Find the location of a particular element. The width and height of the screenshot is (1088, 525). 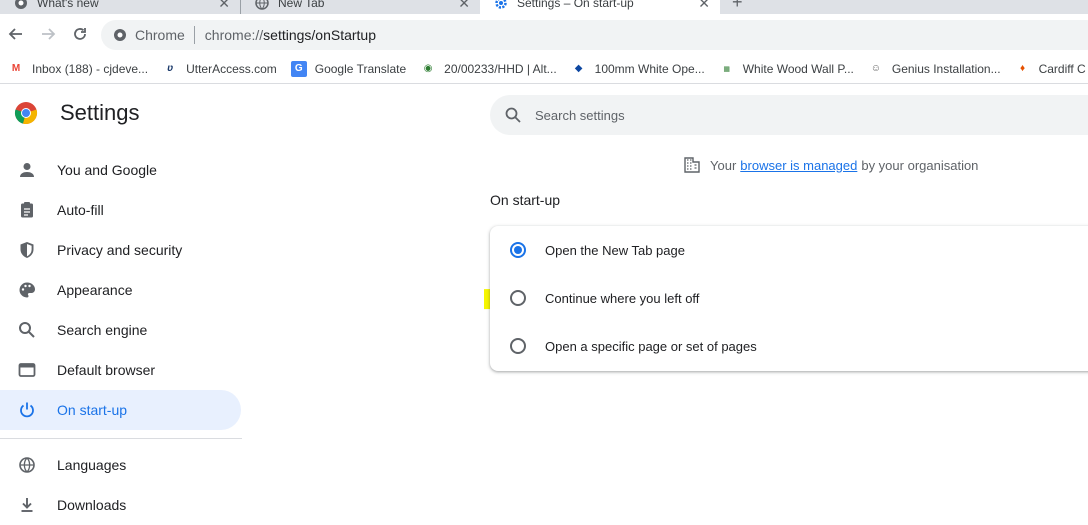

option-label: Open the New Tab page is located at coordinates (615, 250).